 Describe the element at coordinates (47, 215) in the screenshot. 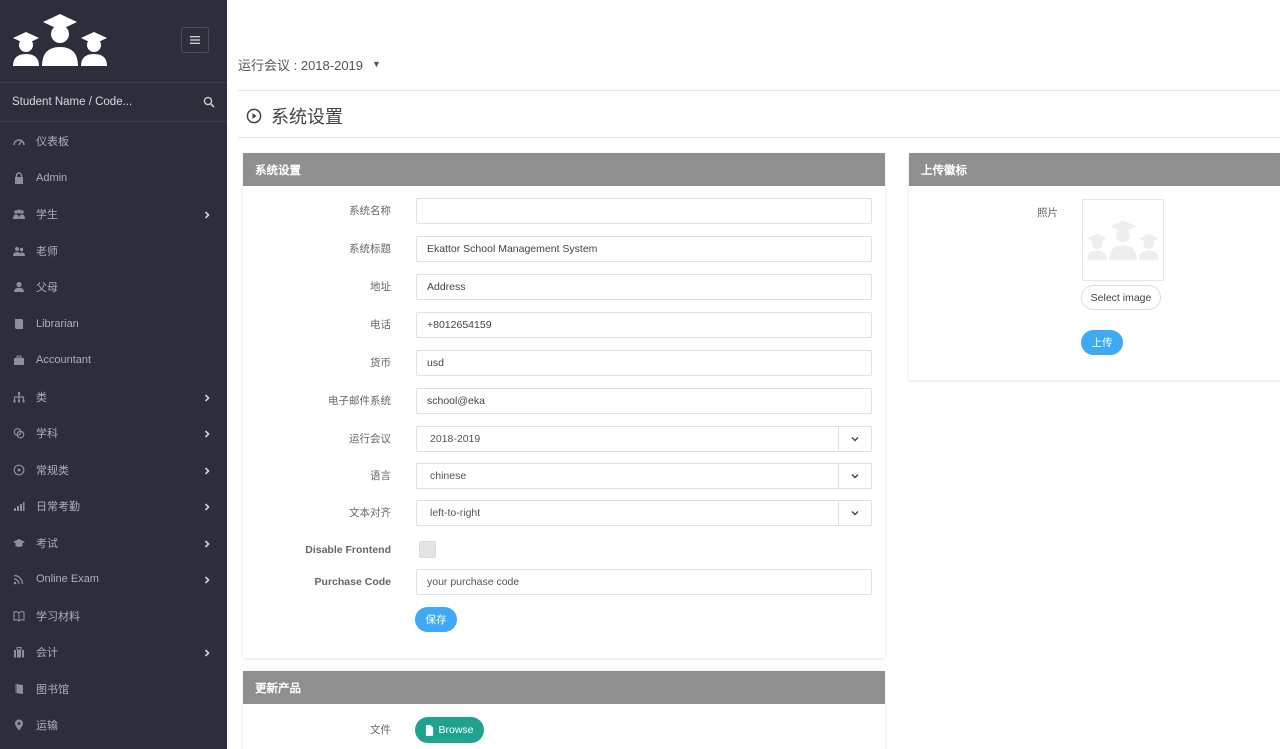

I see `sidebar-item-label: 学生` at that location.